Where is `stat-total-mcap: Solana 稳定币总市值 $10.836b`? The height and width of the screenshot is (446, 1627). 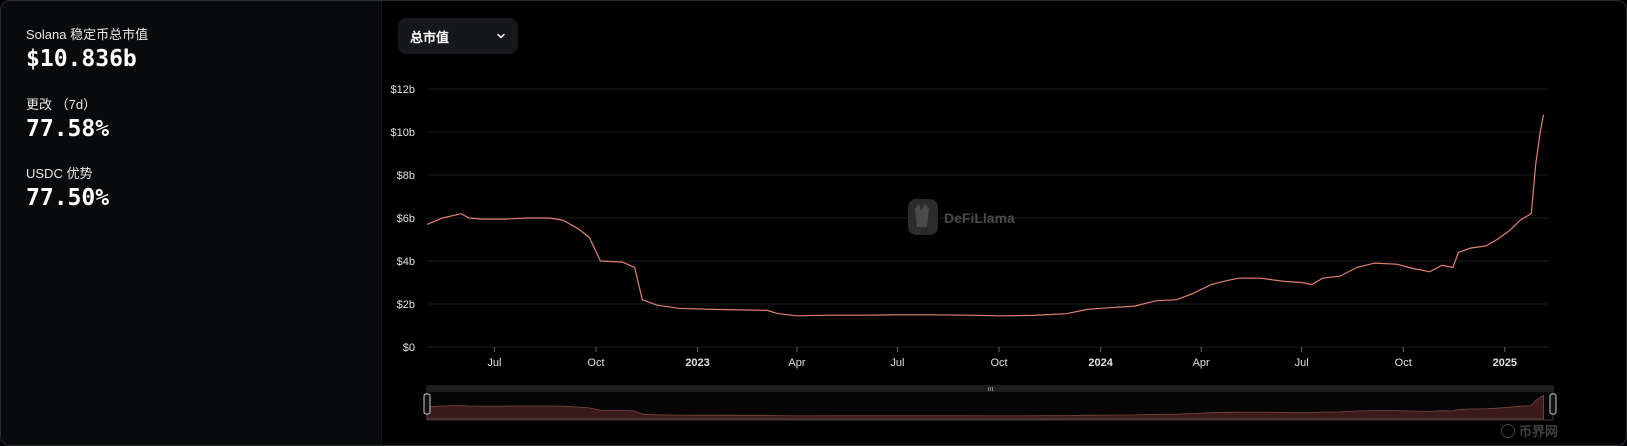 stat-total-mcap: Solana 稳定币总市值 $10.836b is located at coordinates (87, 49).